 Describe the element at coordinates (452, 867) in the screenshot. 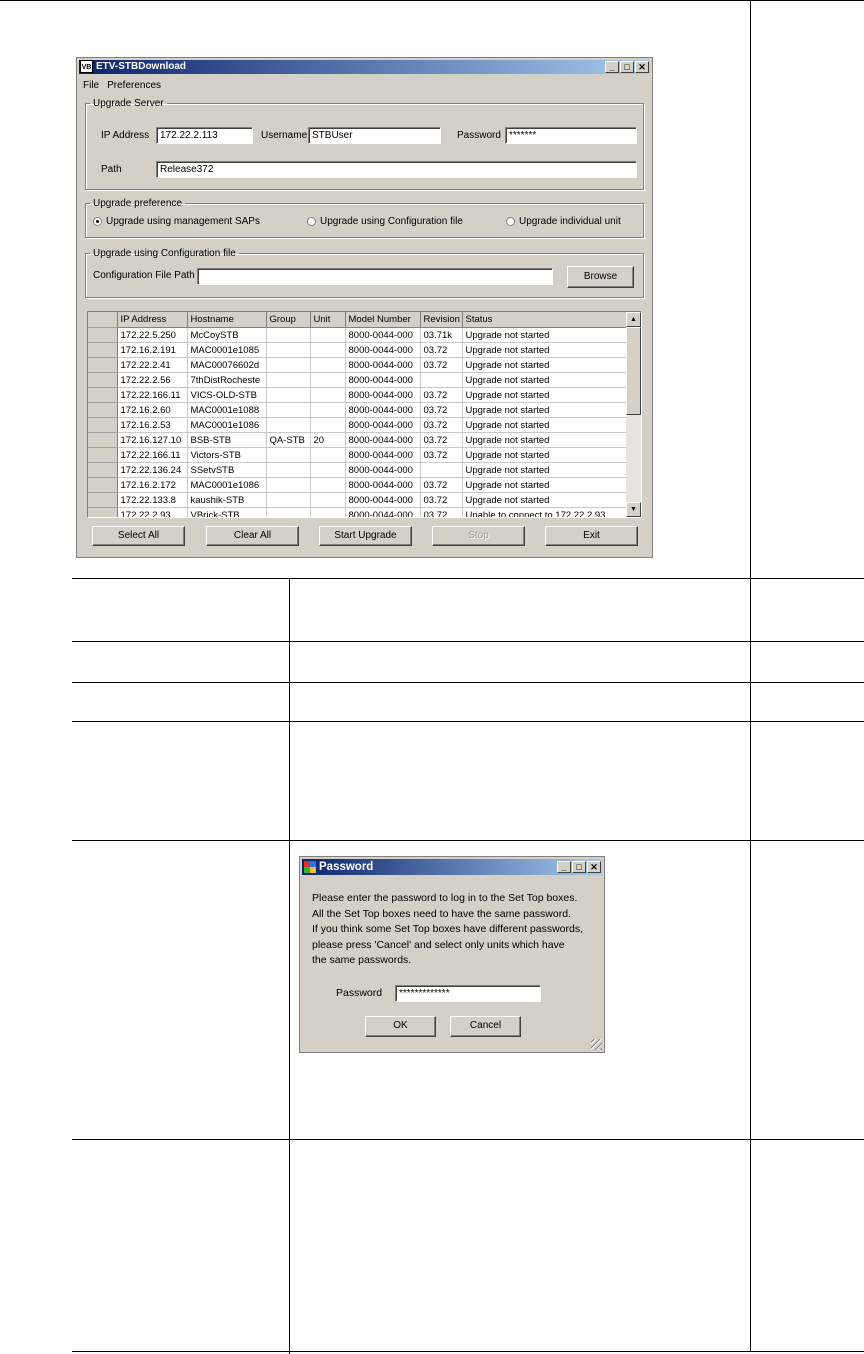

I see `dialog-titlebar: Password _ □ ✕` at that location.